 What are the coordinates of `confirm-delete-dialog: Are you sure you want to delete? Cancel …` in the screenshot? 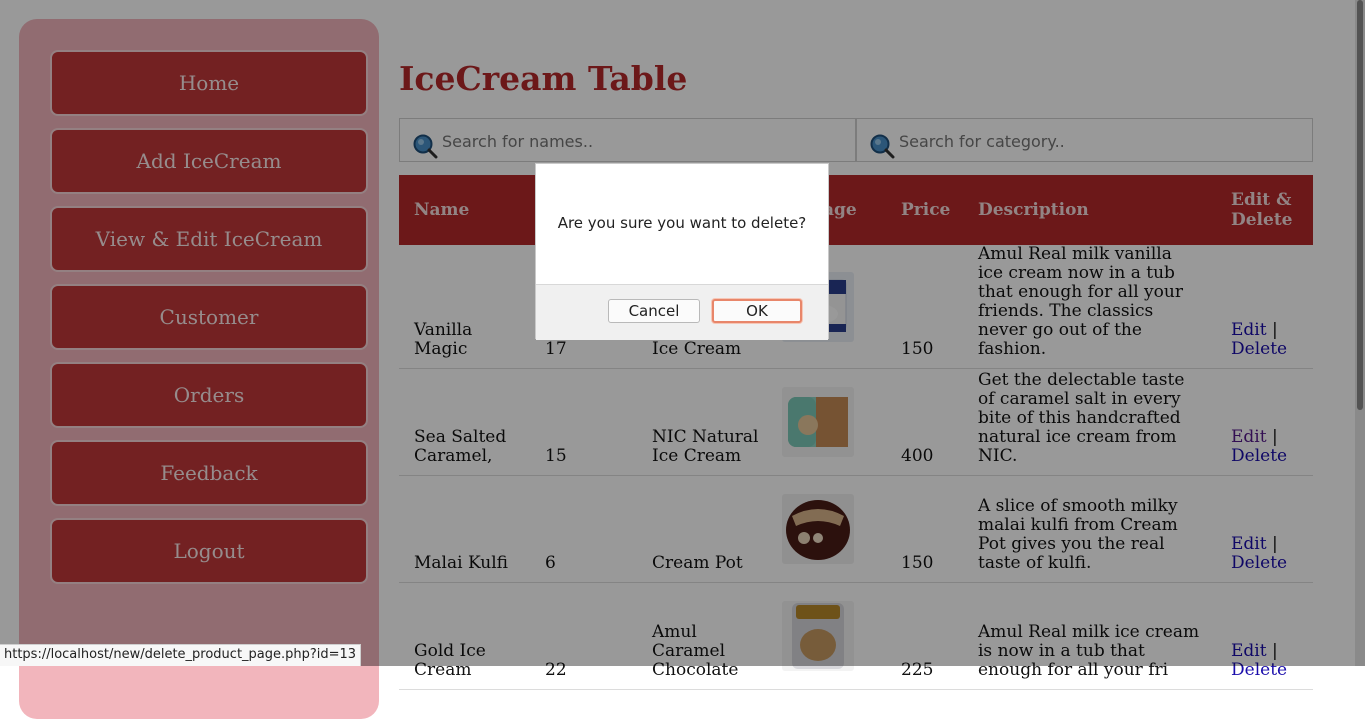 It's located at (682, 251).